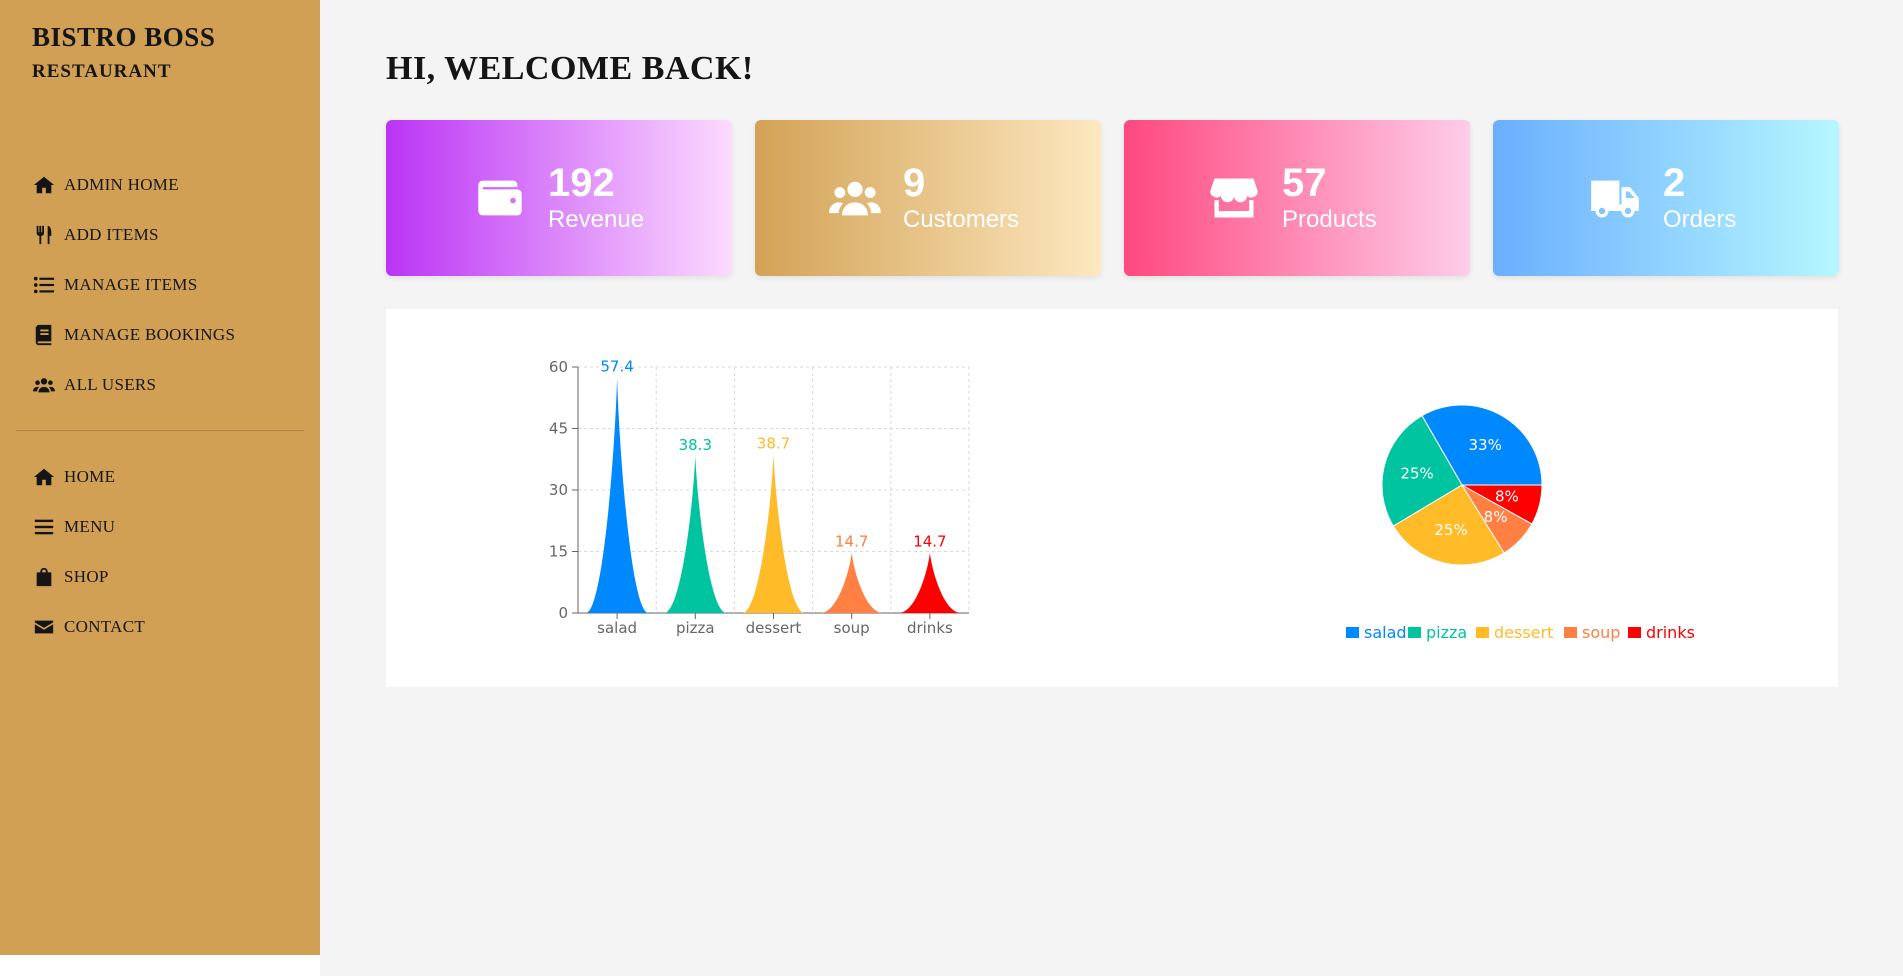 This screenshot has height=976, width=1903. Describe the element at coordinates (110, 384) in the screenshot. I see `sidebar-item-label: ALL USERS` at that location.